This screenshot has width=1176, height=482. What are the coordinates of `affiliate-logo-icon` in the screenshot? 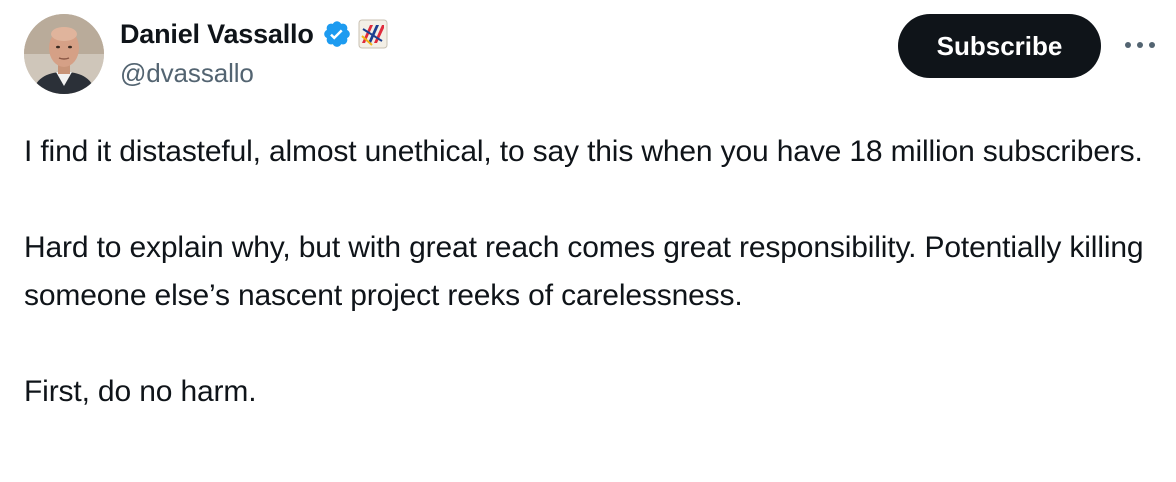 It's located at (373, 34).